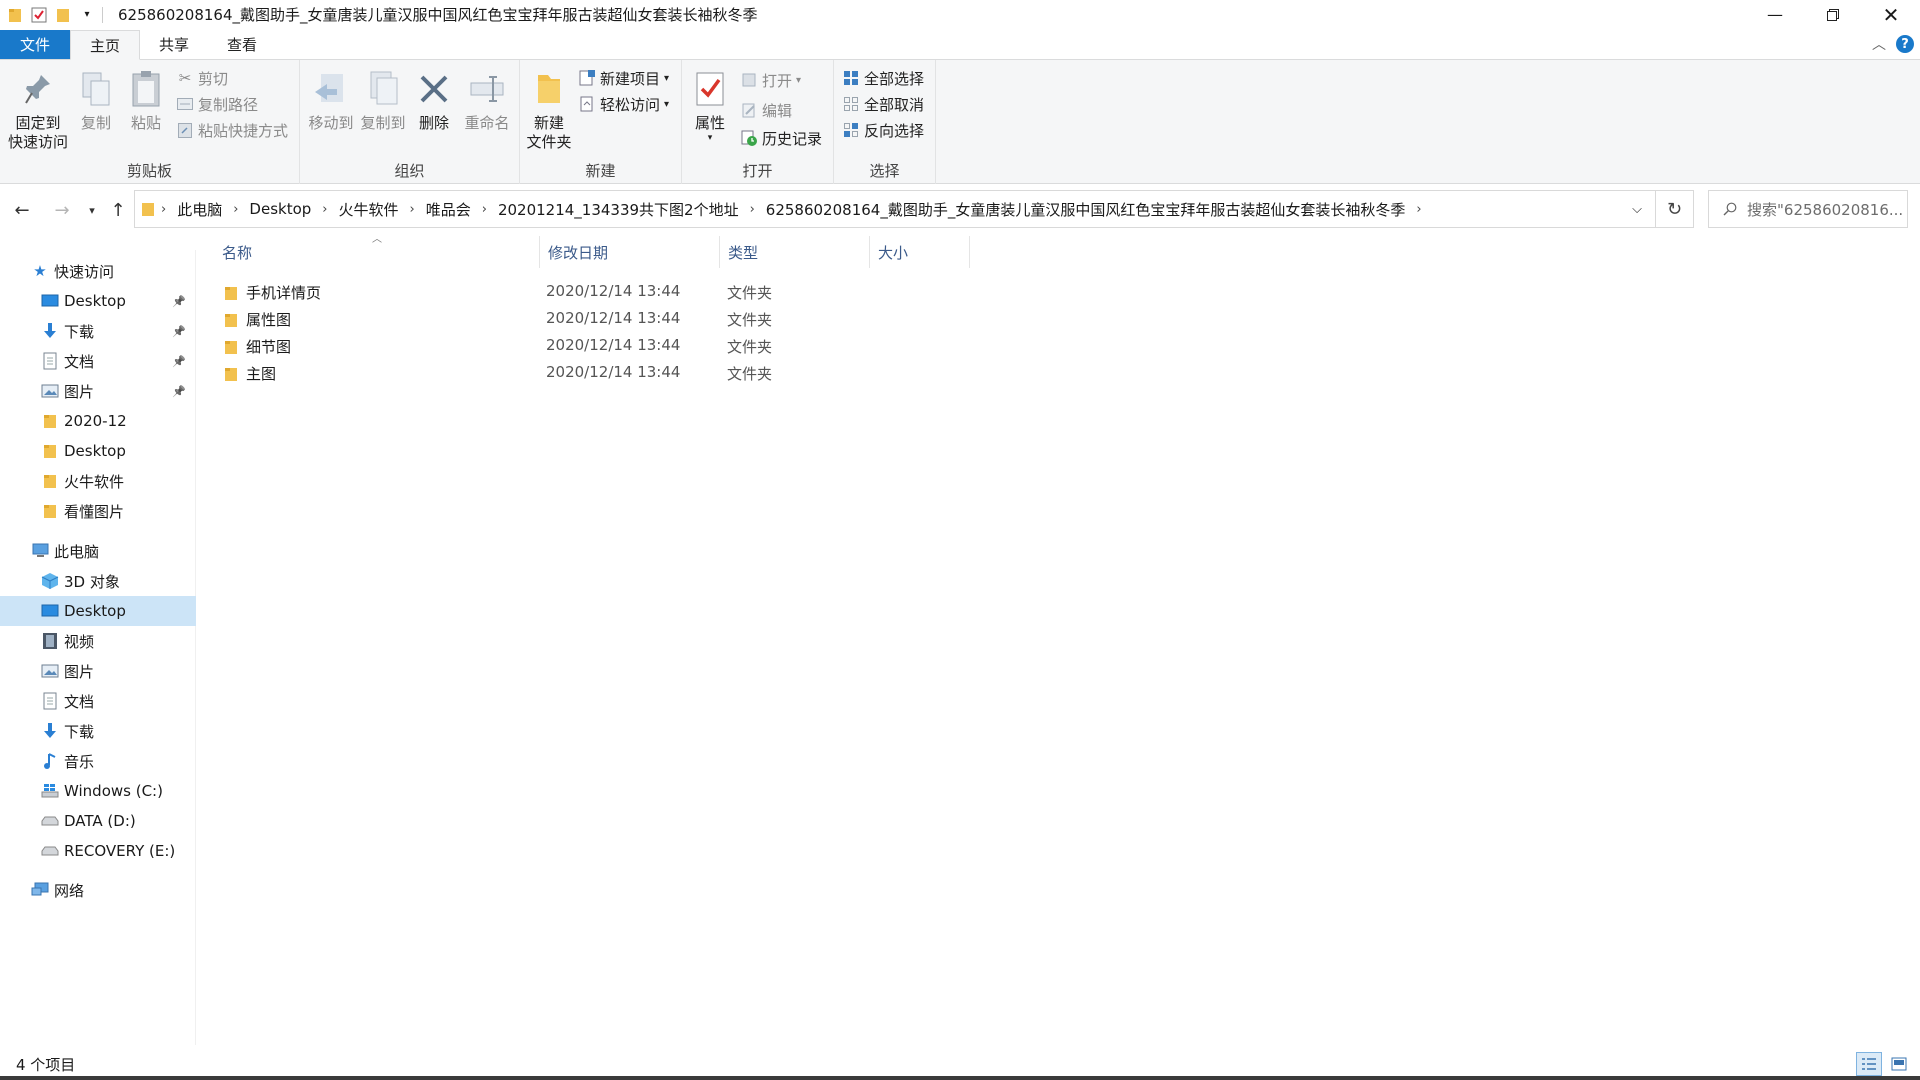  Describe the element at coordinates (795, 252) in the screenshot. I see `column-header-type: 类型` at that location.